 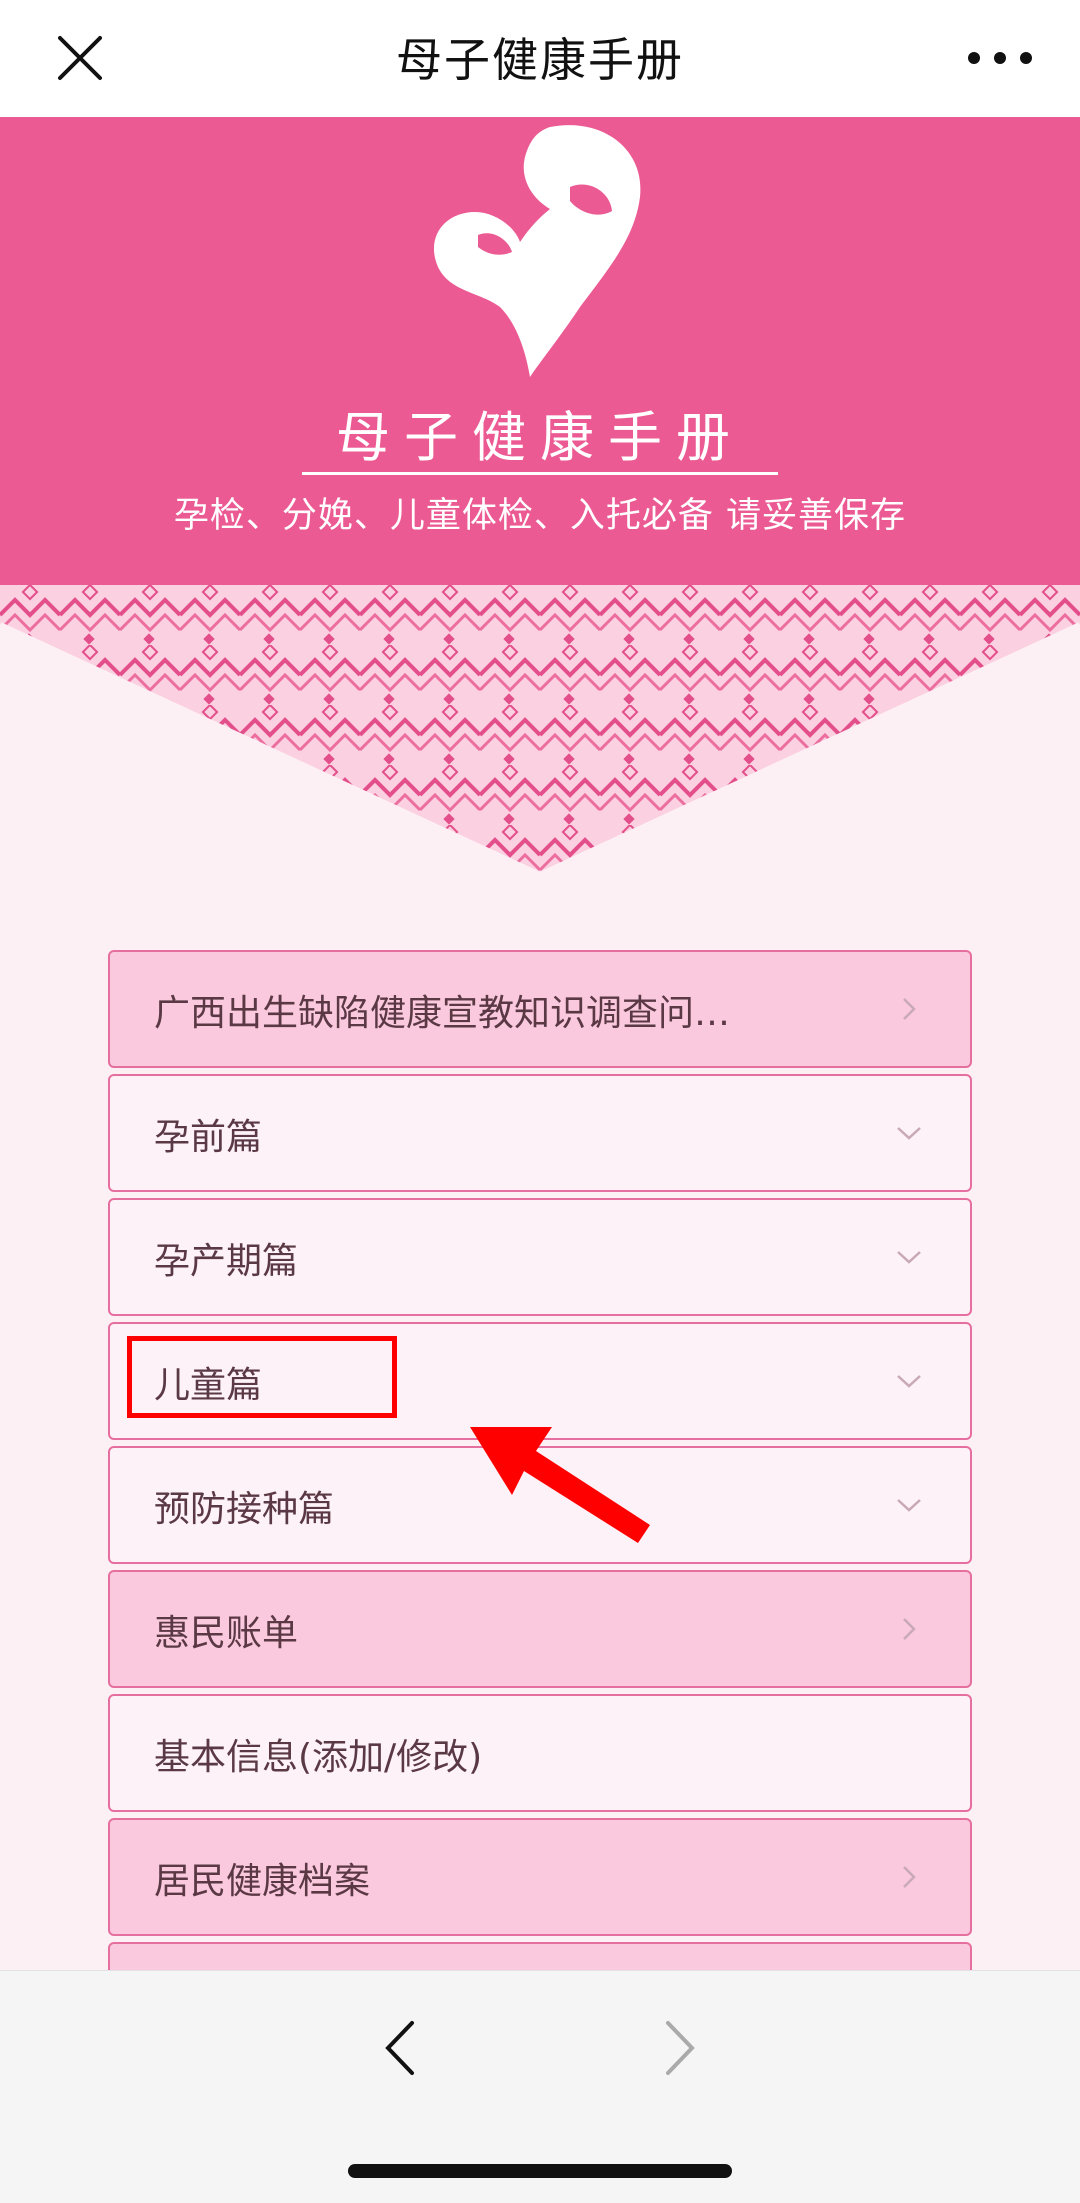 What do you see at coordinates (540, 1877) in the screenshot?
I see `menu-item-health-record: 居民健康档案` at bounding box center [540, 1877].